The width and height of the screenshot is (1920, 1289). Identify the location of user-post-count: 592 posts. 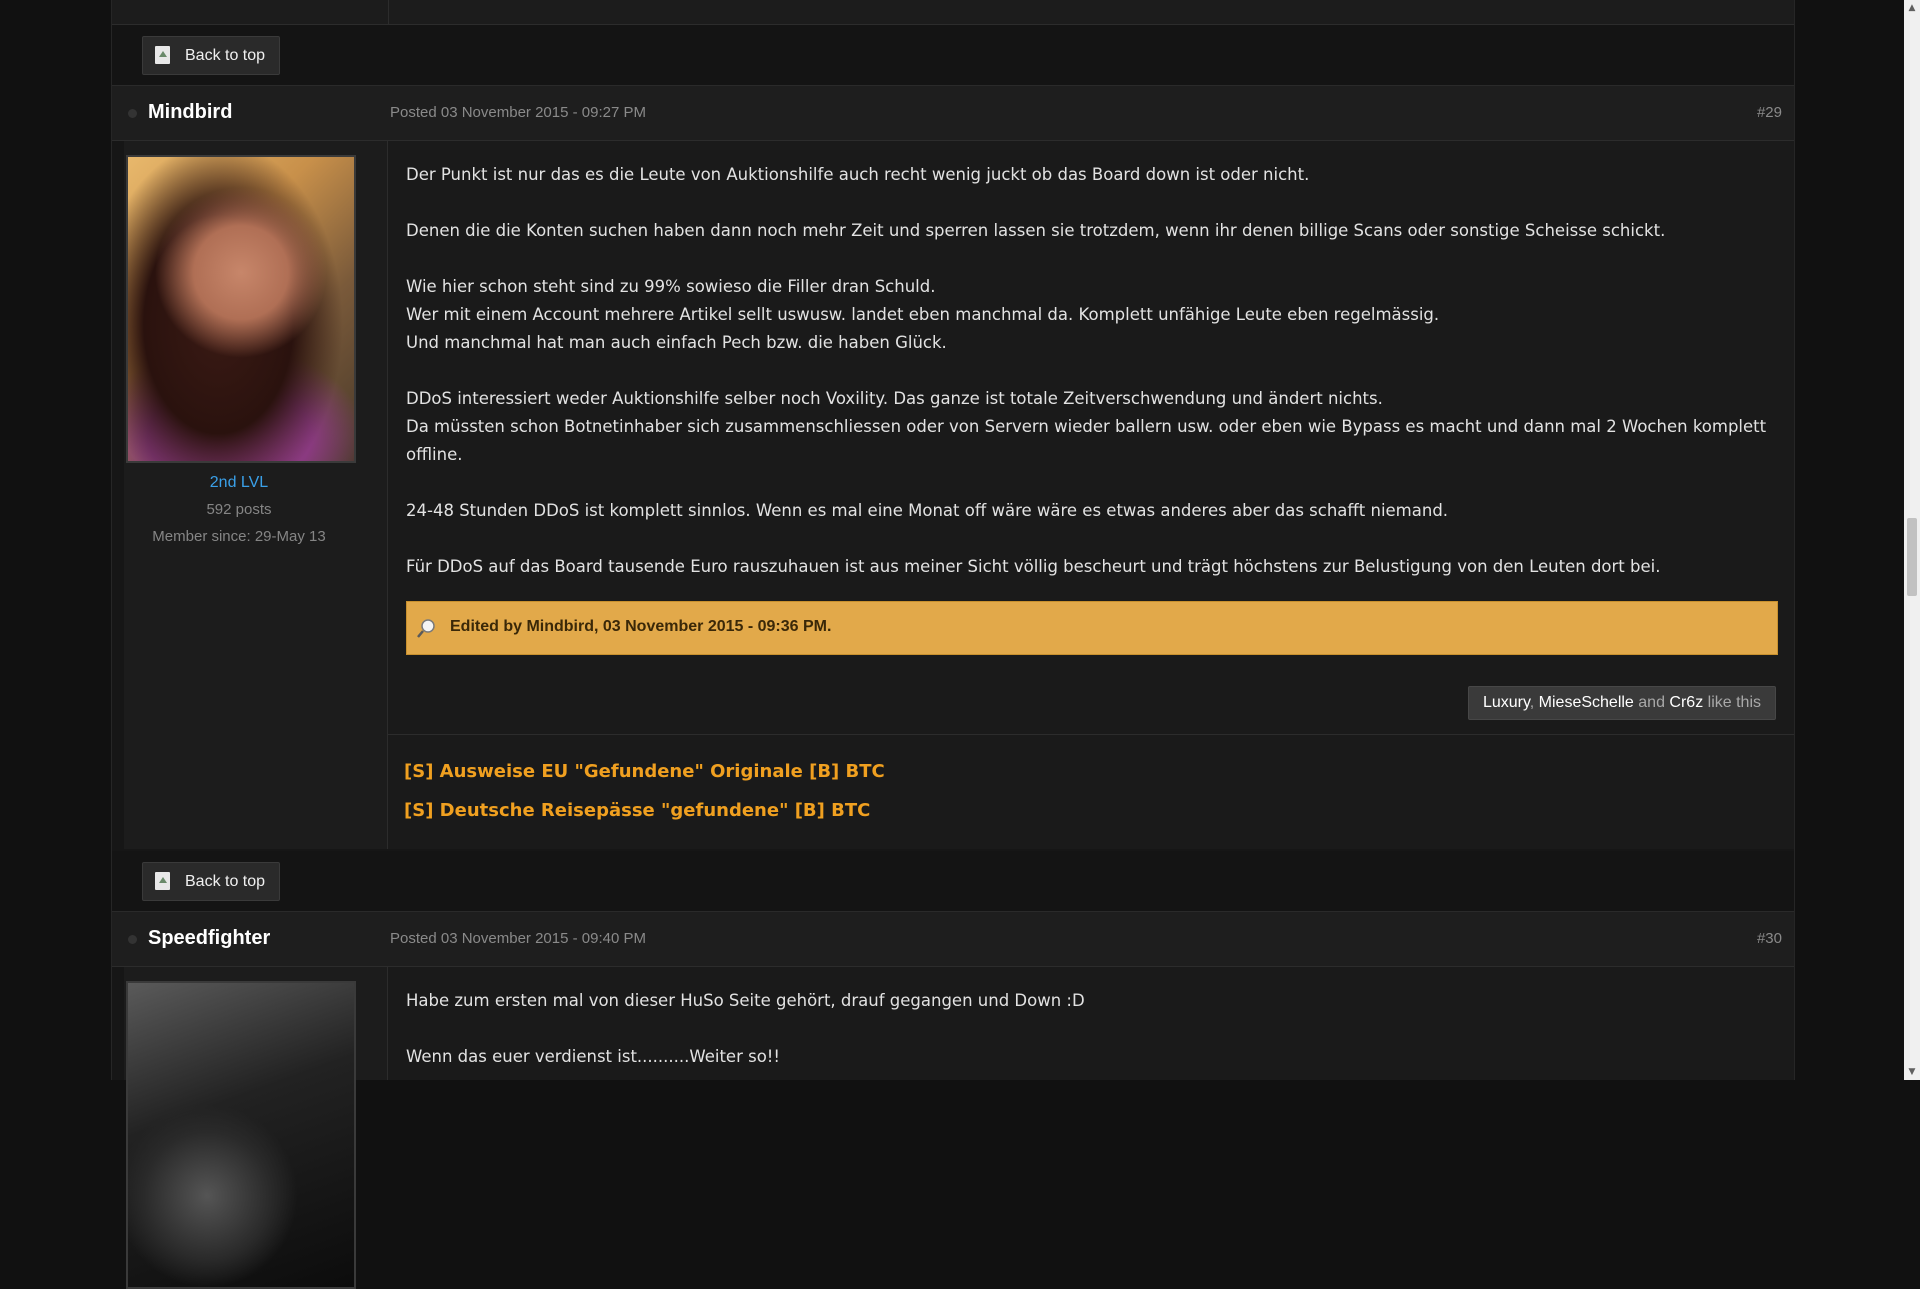
(239, 509).